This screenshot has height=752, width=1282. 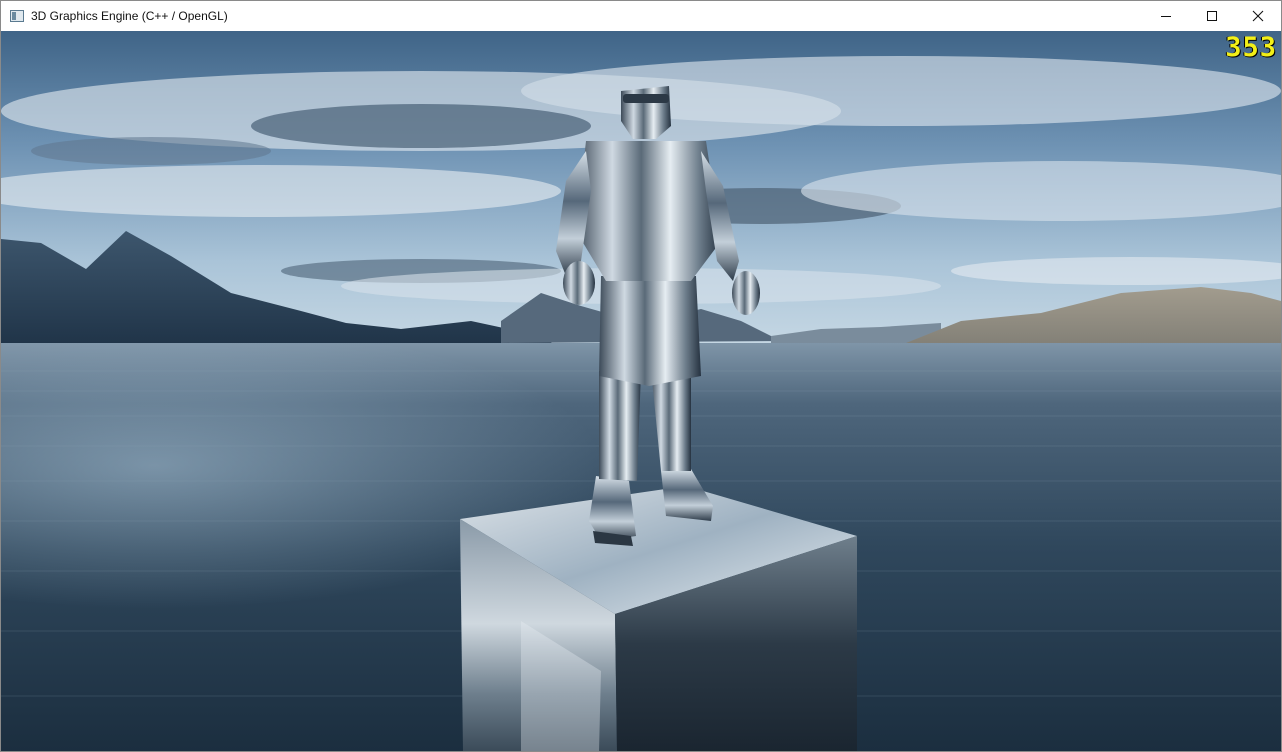 I want to click on close-icon, so click(x=1258, y=16).